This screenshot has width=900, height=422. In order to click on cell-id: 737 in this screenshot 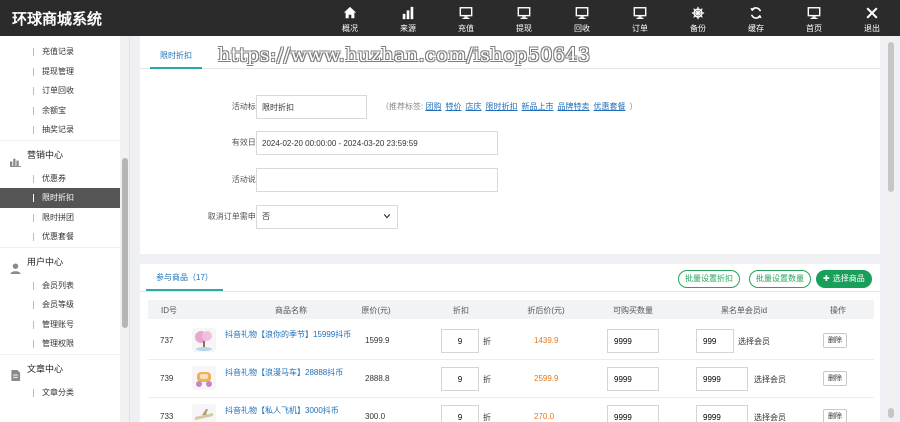, I will do `click(167, 340)`.